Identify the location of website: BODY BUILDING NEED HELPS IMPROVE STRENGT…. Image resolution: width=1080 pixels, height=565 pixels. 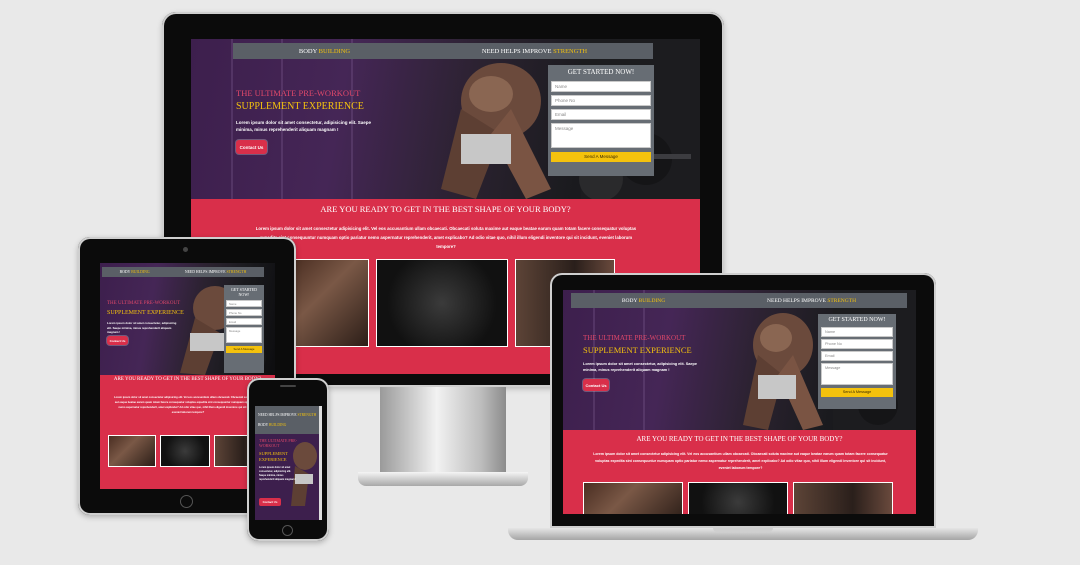
(739, 402).